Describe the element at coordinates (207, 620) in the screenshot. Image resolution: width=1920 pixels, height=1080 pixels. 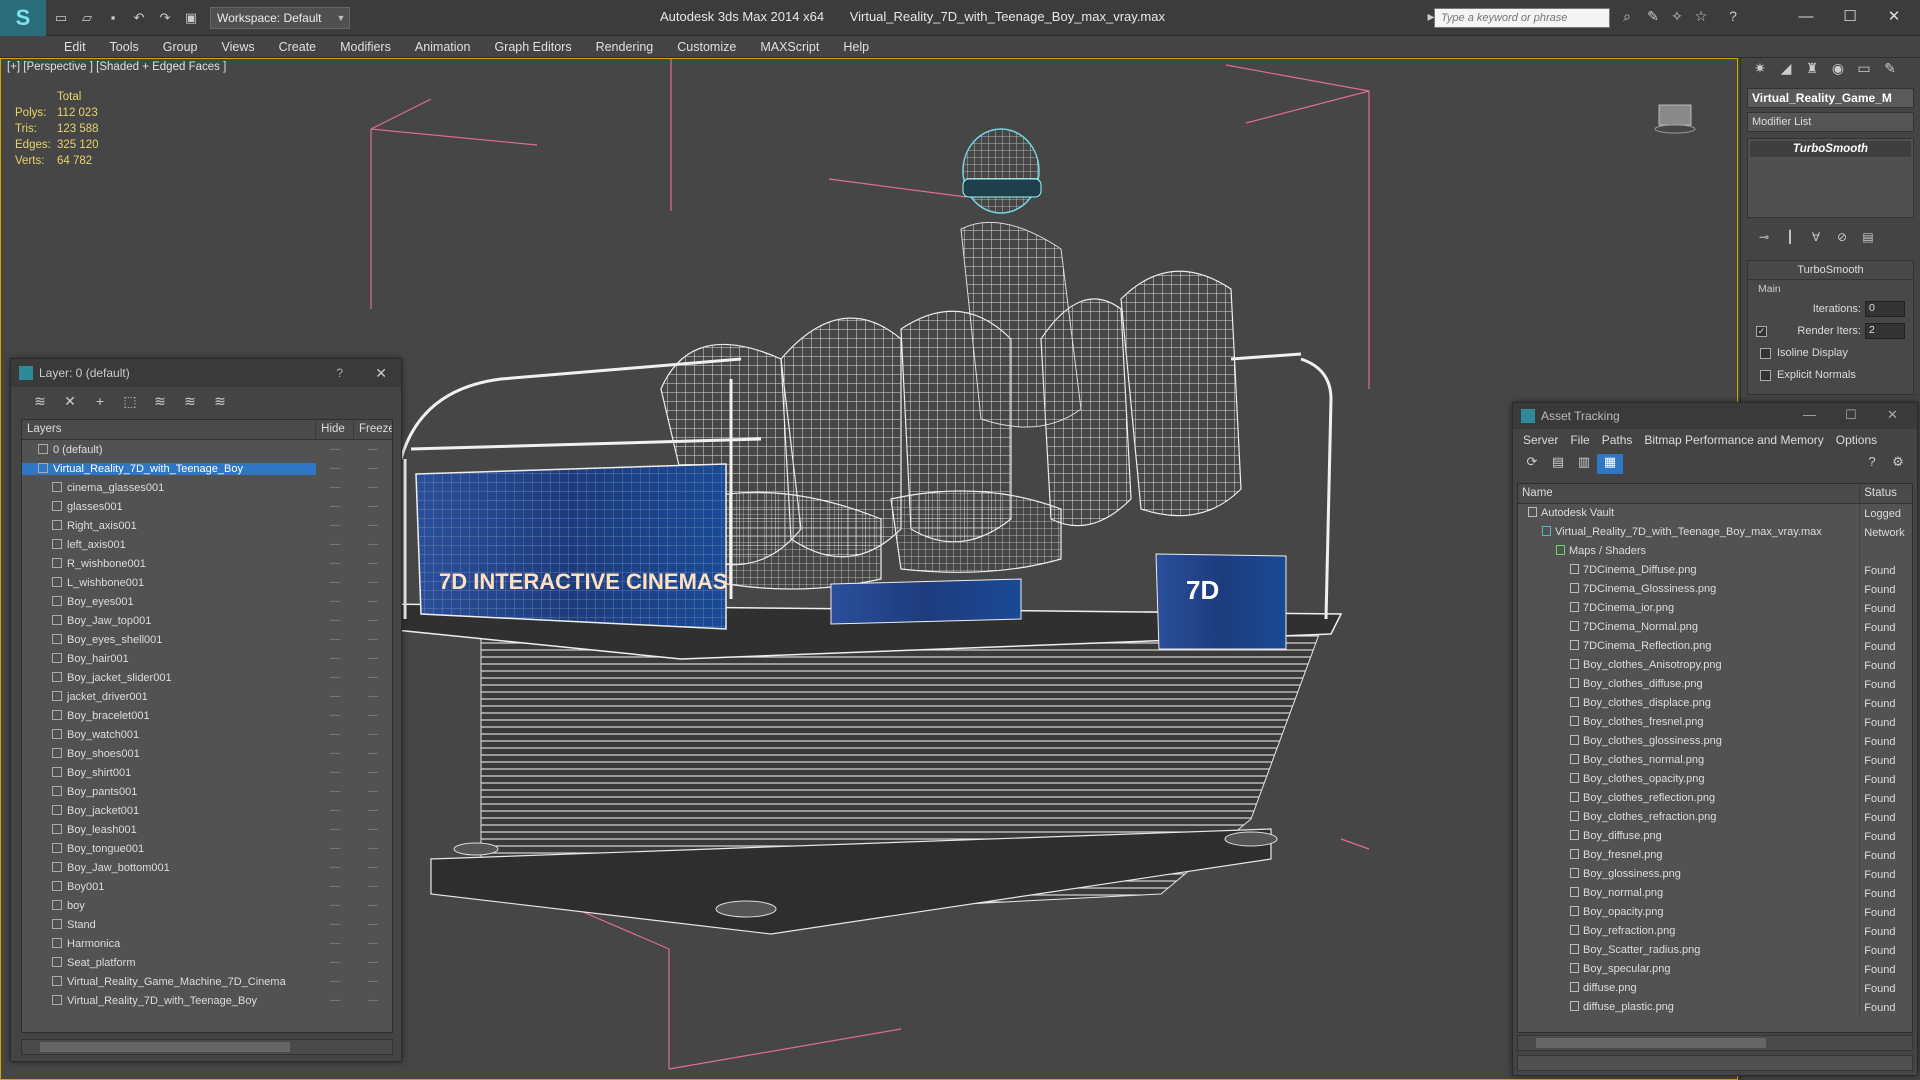
I see `layer-row: Boy_Jaw_top001 — —` at that location.